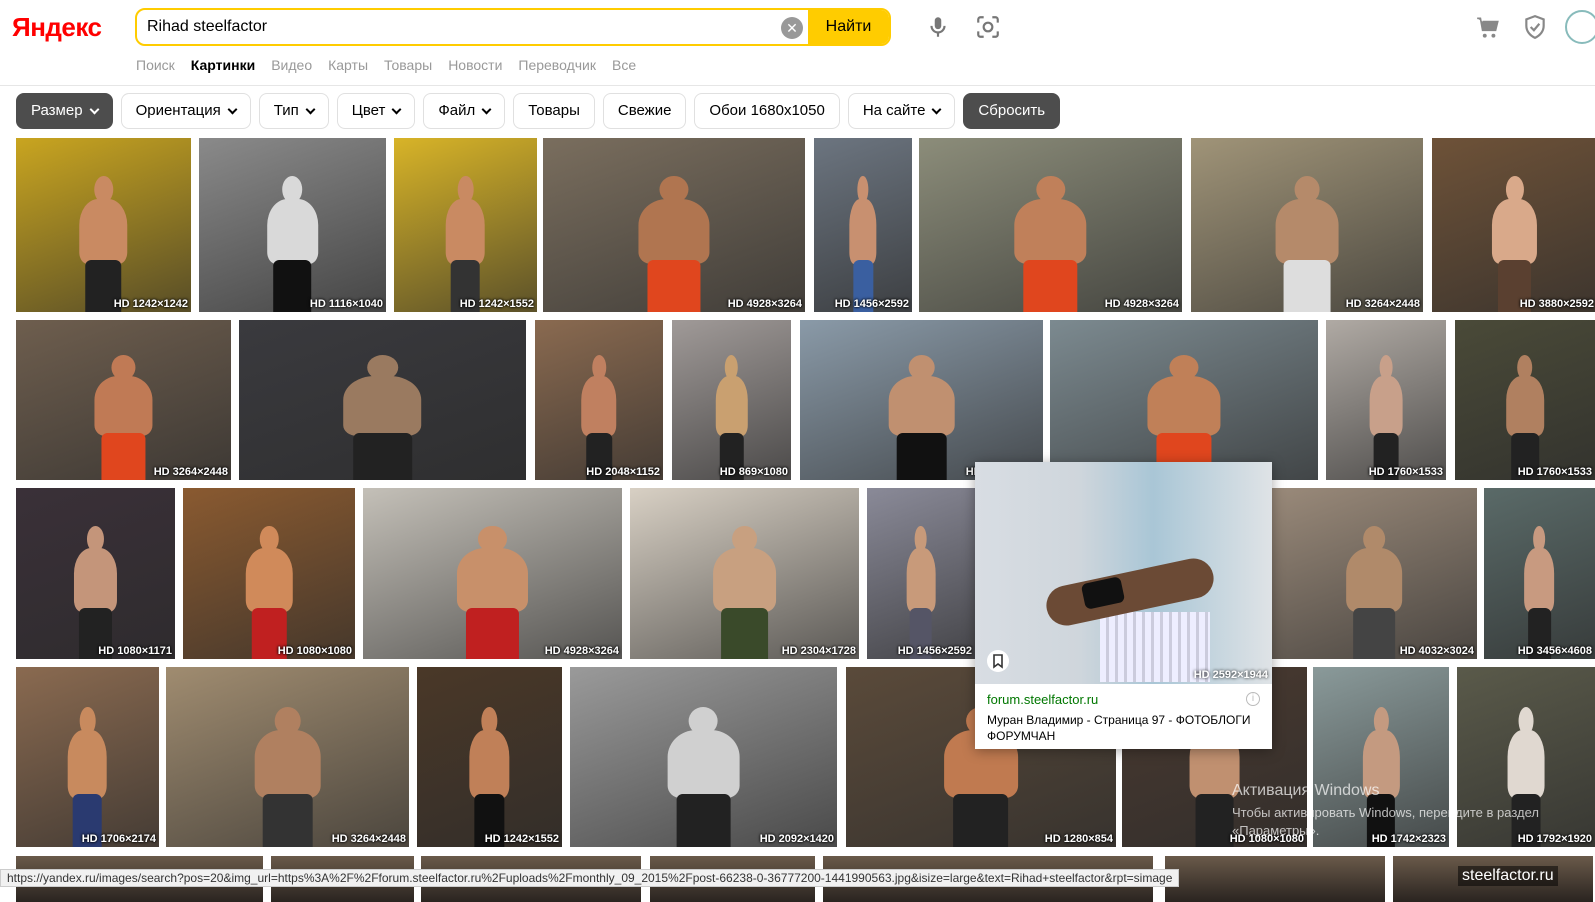 The image size is (1595, 902). I want to click on preview-image, so click(1123, 573).